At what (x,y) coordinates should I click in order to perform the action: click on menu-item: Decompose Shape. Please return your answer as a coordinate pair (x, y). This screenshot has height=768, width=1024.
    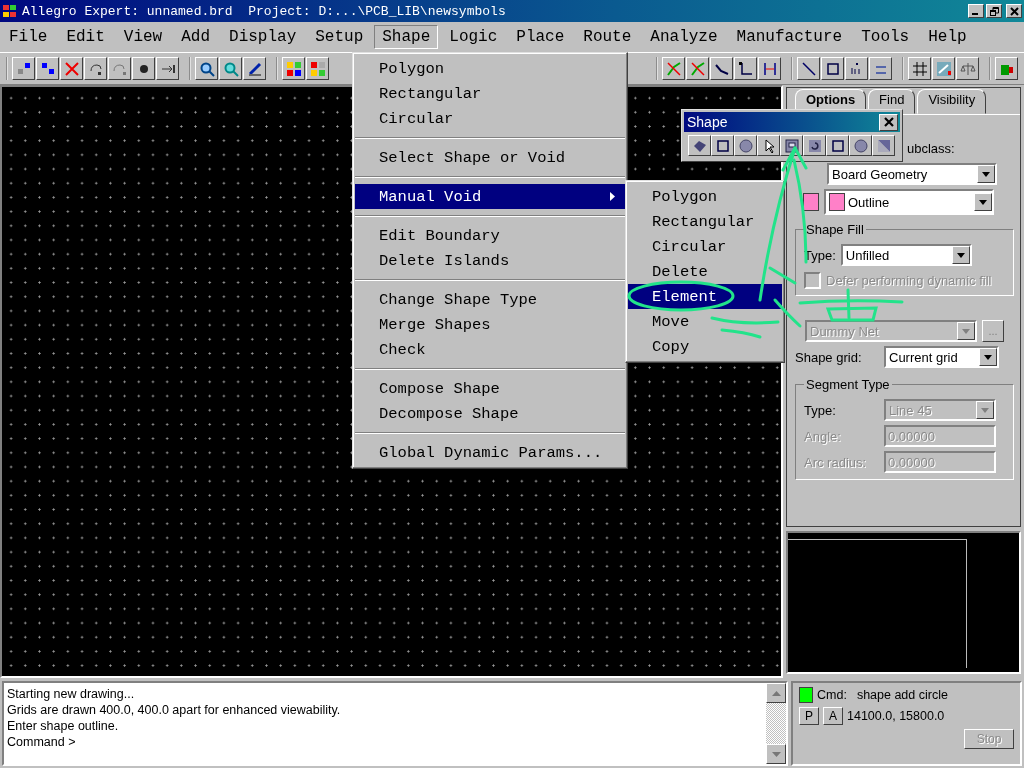
    Looking at the image, I should click on (490, 413).